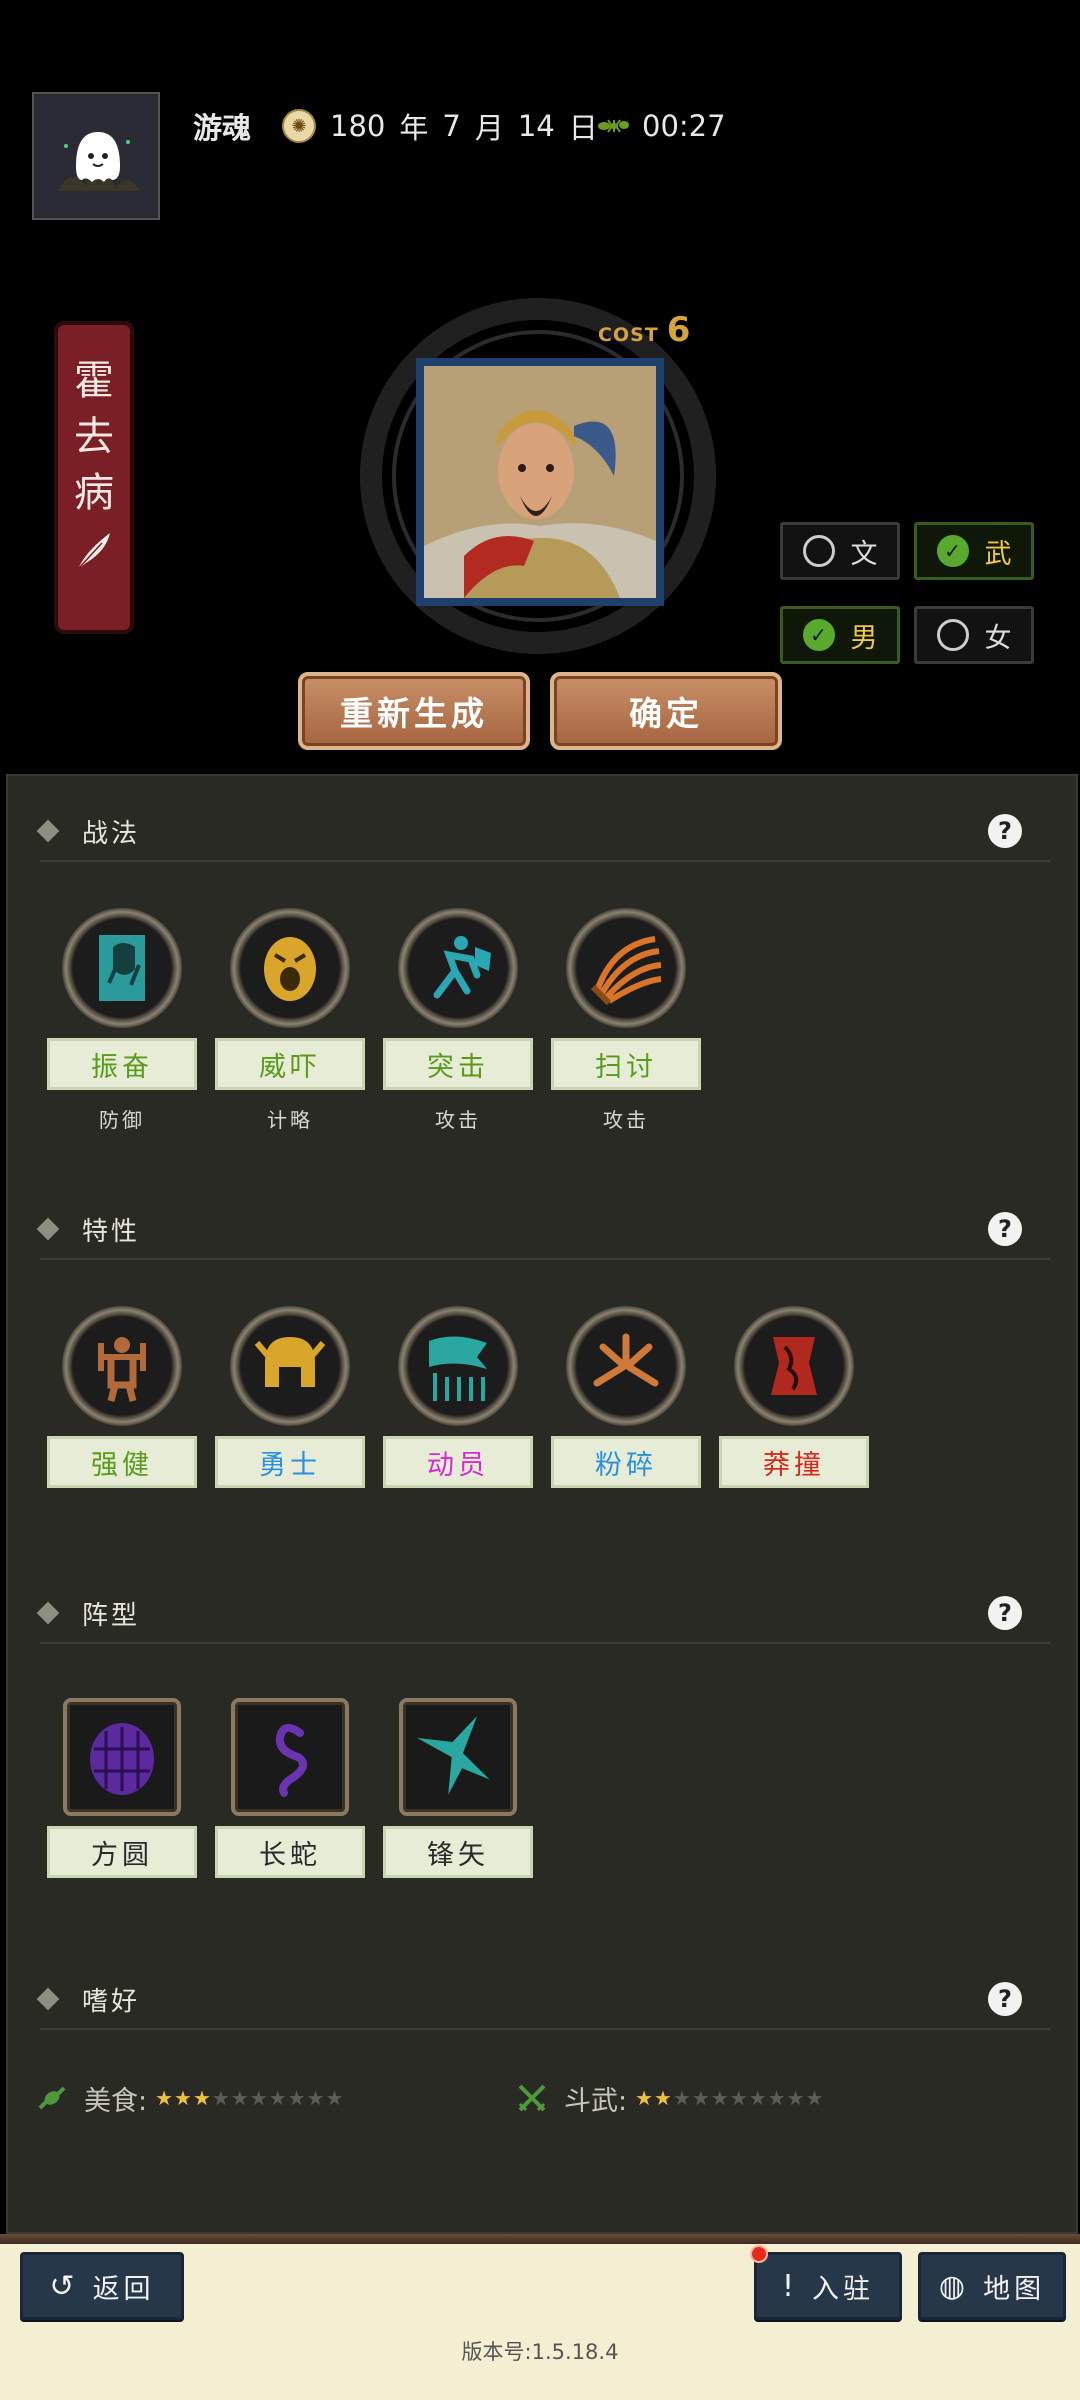 This screenshot has width=1080, height=2400. What do you see at coordinates (540, 2352) in the screenshot?
I see `version-label: 版本号:1.5.18.4` at bounding box center [540, 2352].